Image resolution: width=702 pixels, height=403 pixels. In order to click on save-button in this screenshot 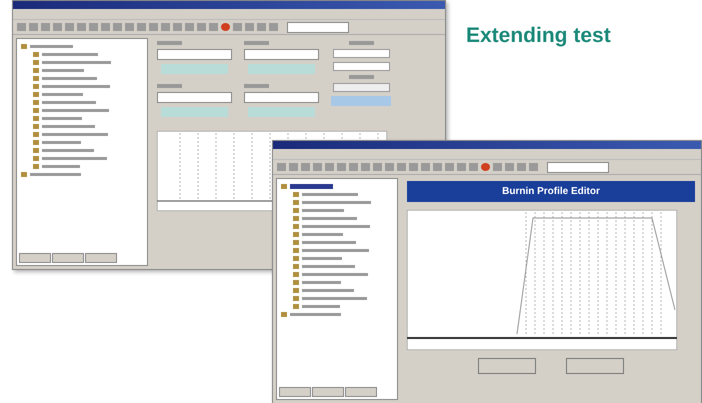, I will do `click(595, 366)`.